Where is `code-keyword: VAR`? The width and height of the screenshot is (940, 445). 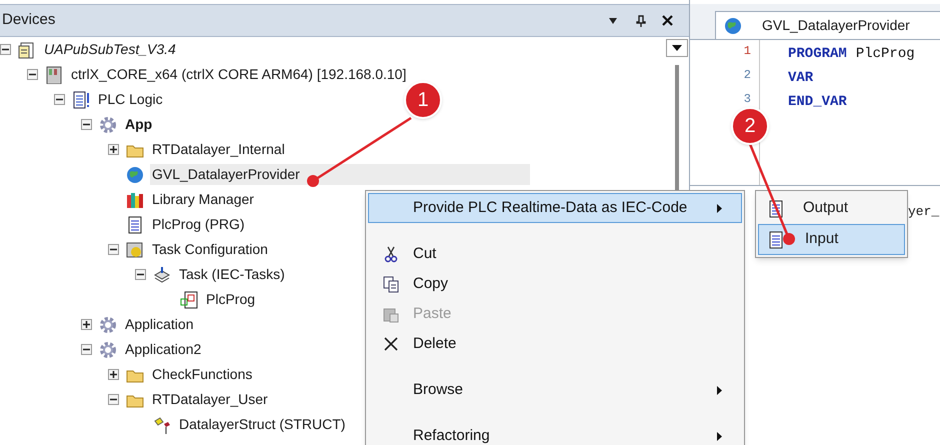 code-keyword: VAR is located at coordinates (801, 78).